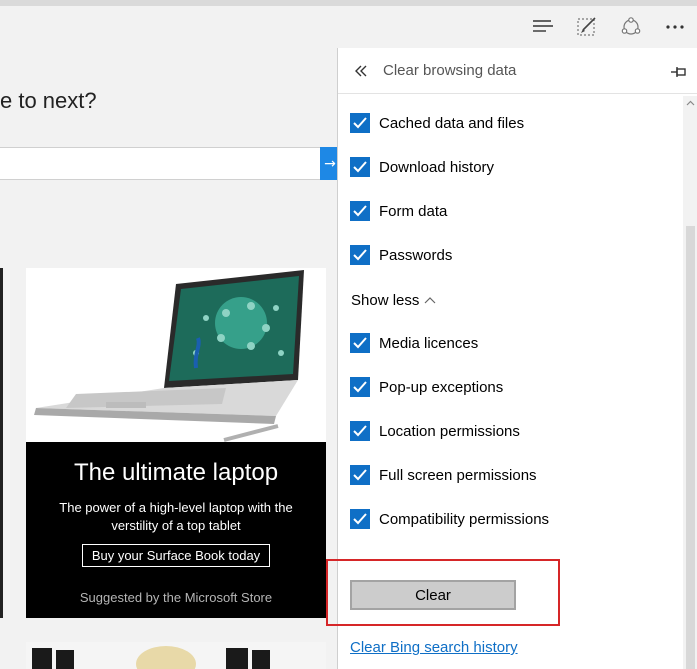  What do you see at coordinates (458, 475) in the screenshot?
I see `option-label: Full screen permissions` at bounding box center [458, 475].